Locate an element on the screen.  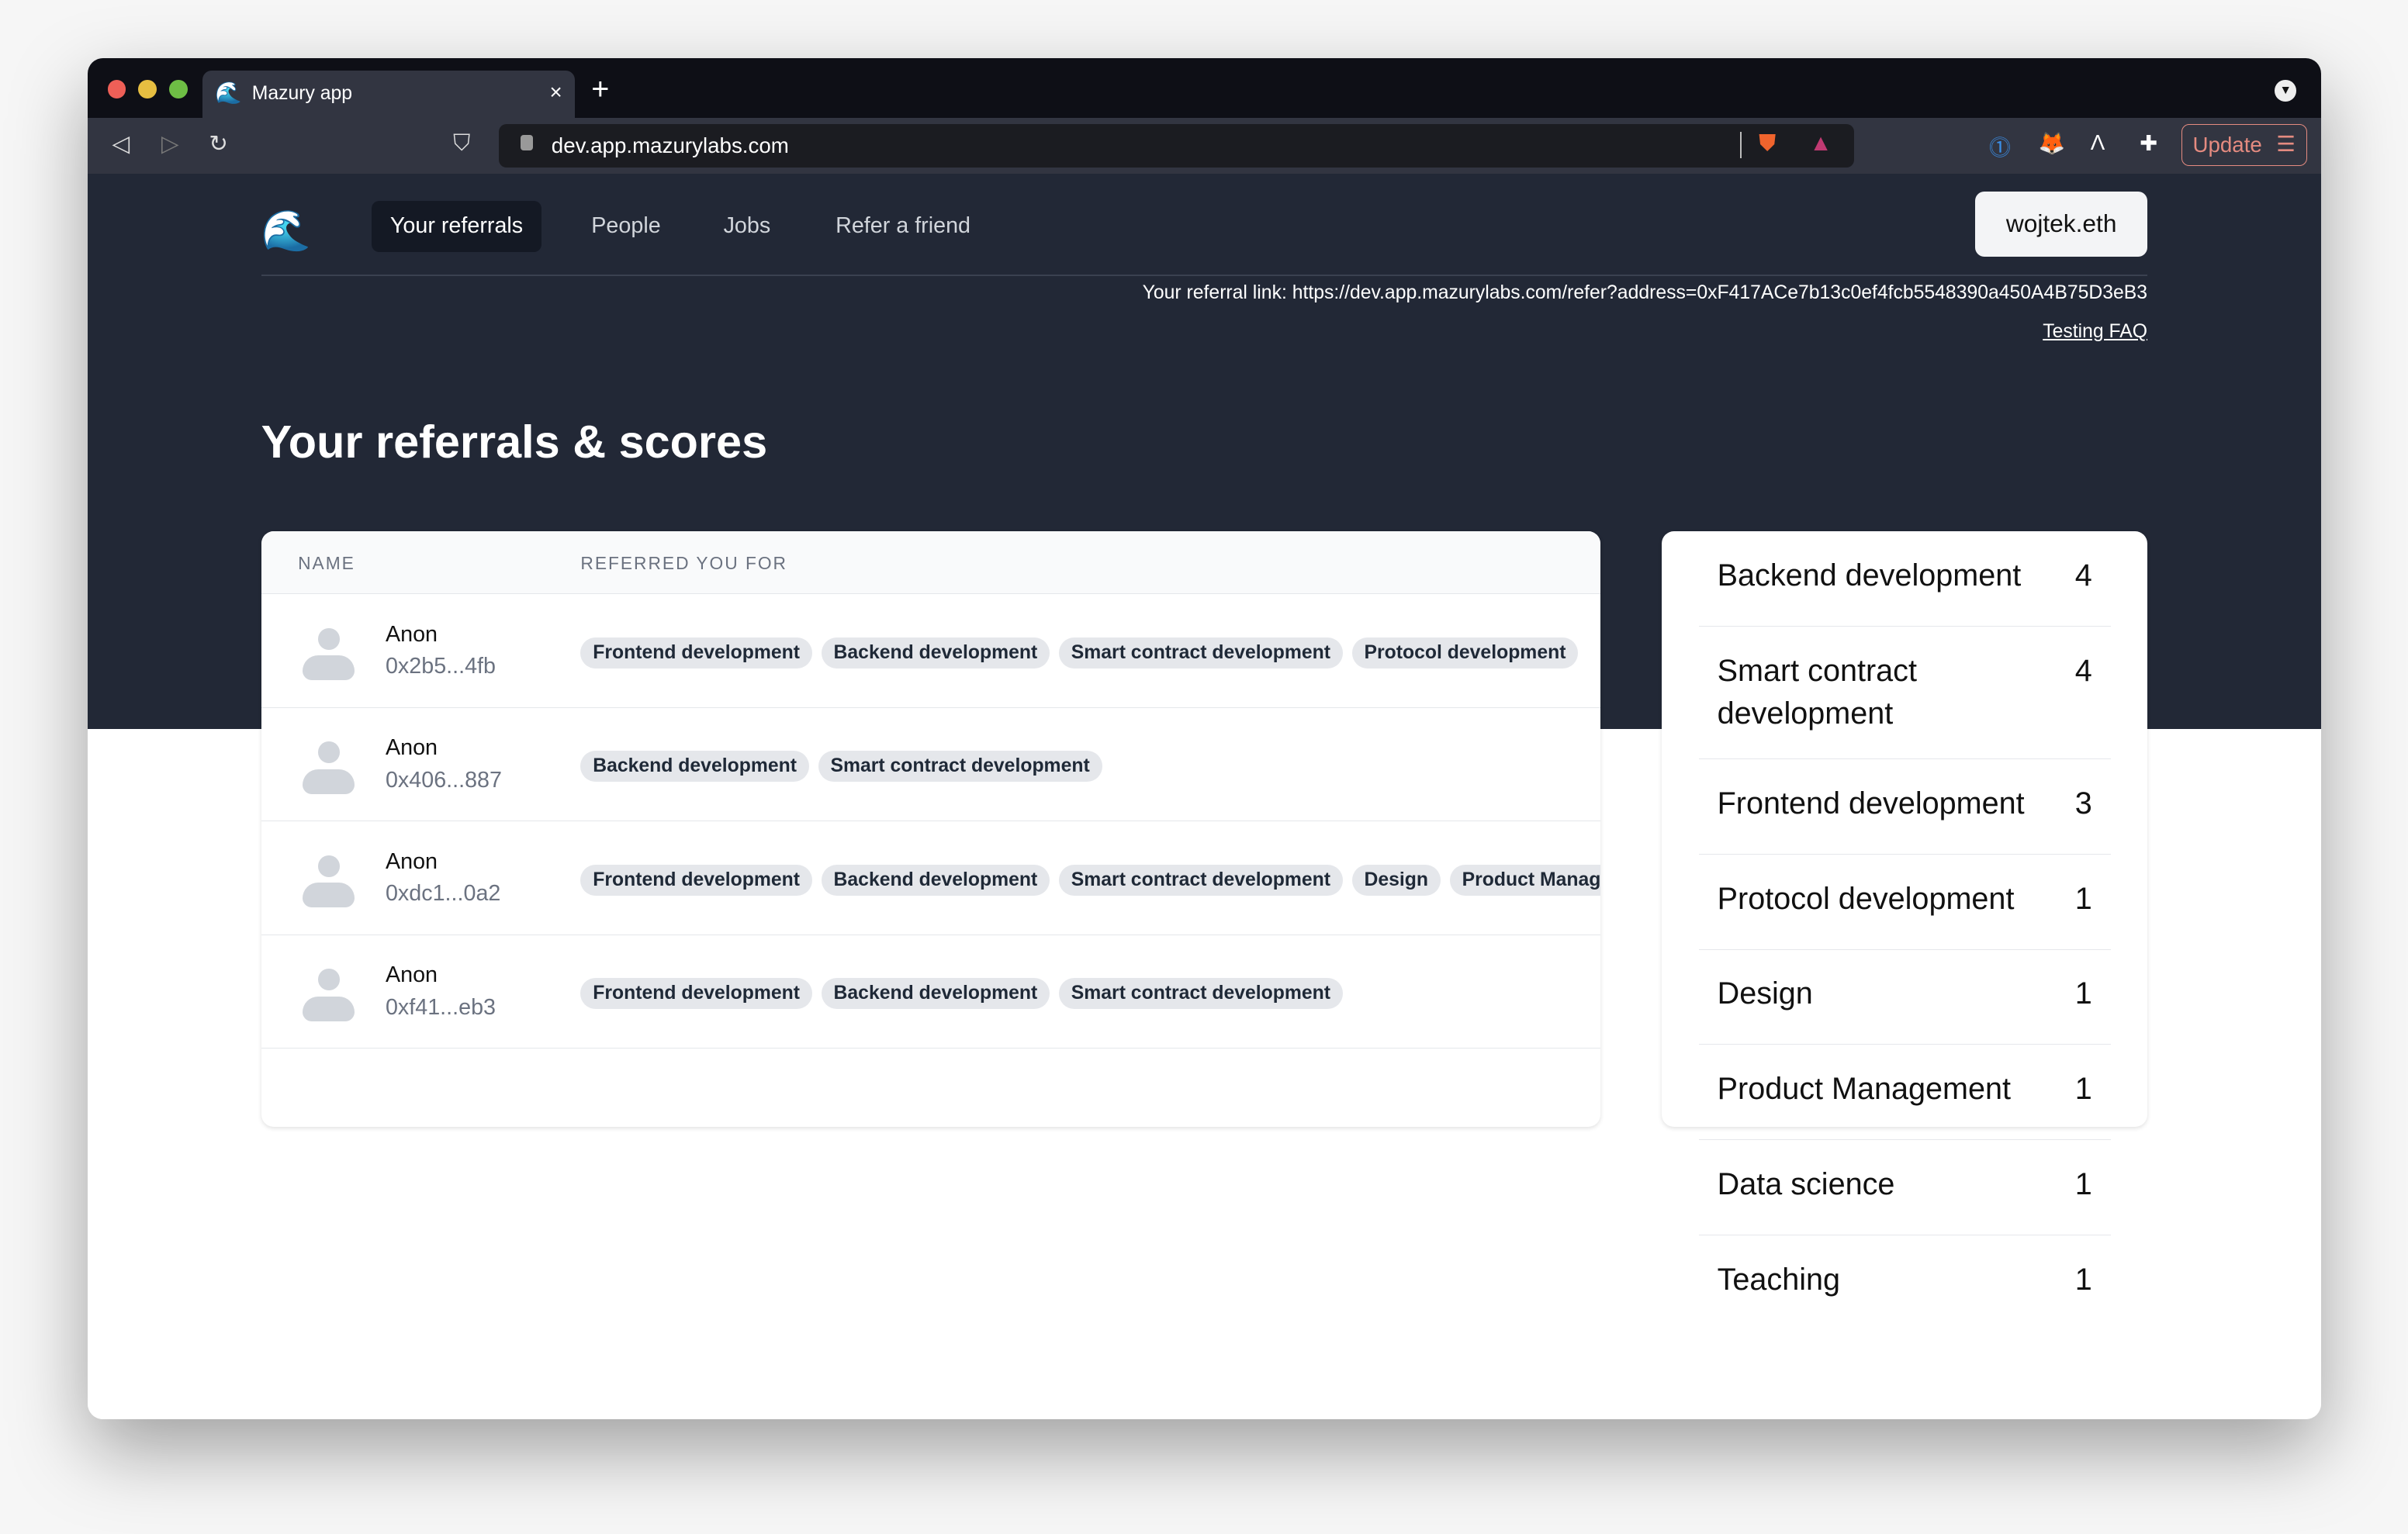
nav-refer-a-friend: Refer a friend is located at coordinates (902, 226).